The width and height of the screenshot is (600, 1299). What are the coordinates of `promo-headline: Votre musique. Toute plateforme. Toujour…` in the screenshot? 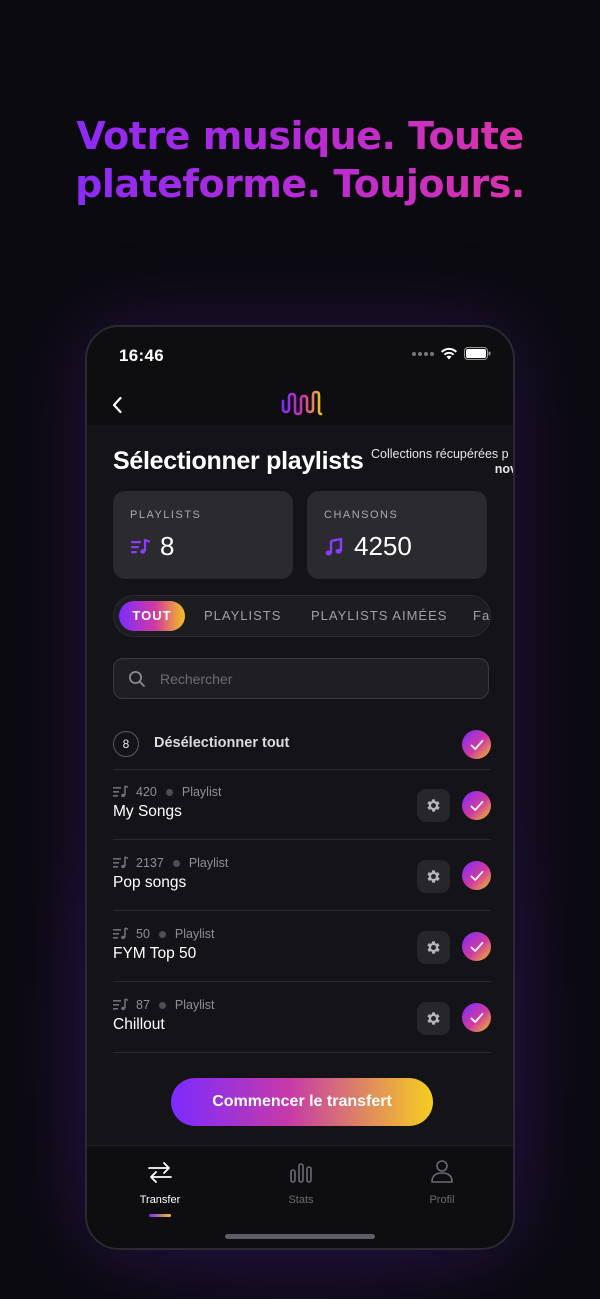 It's located at (300, 160).